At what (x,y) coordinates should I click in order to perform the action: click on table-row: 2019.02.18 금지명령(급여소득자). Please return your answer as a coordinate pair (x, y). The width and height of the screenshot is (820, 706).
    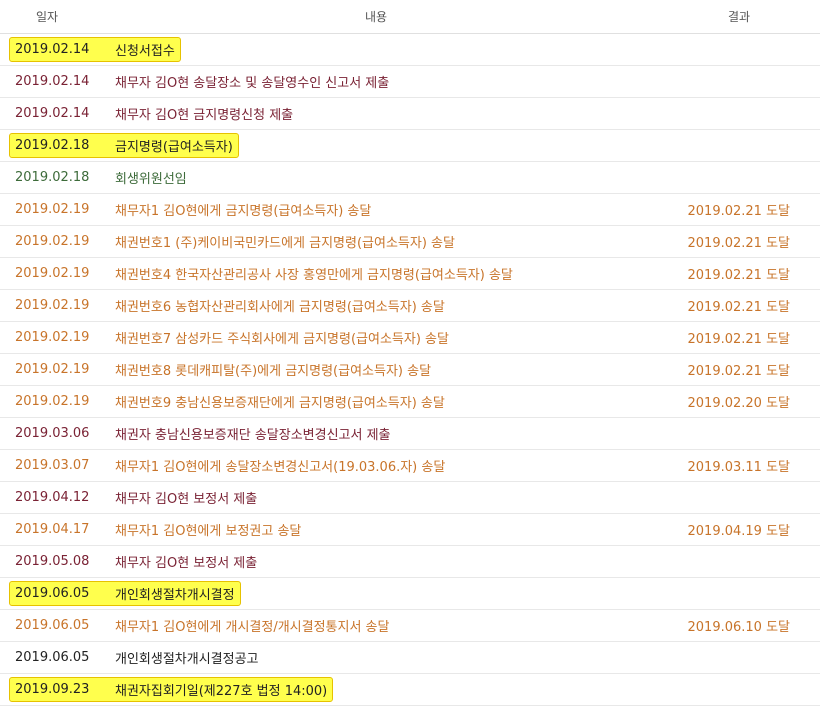
    Looking at the image, I should click on (410, 146).